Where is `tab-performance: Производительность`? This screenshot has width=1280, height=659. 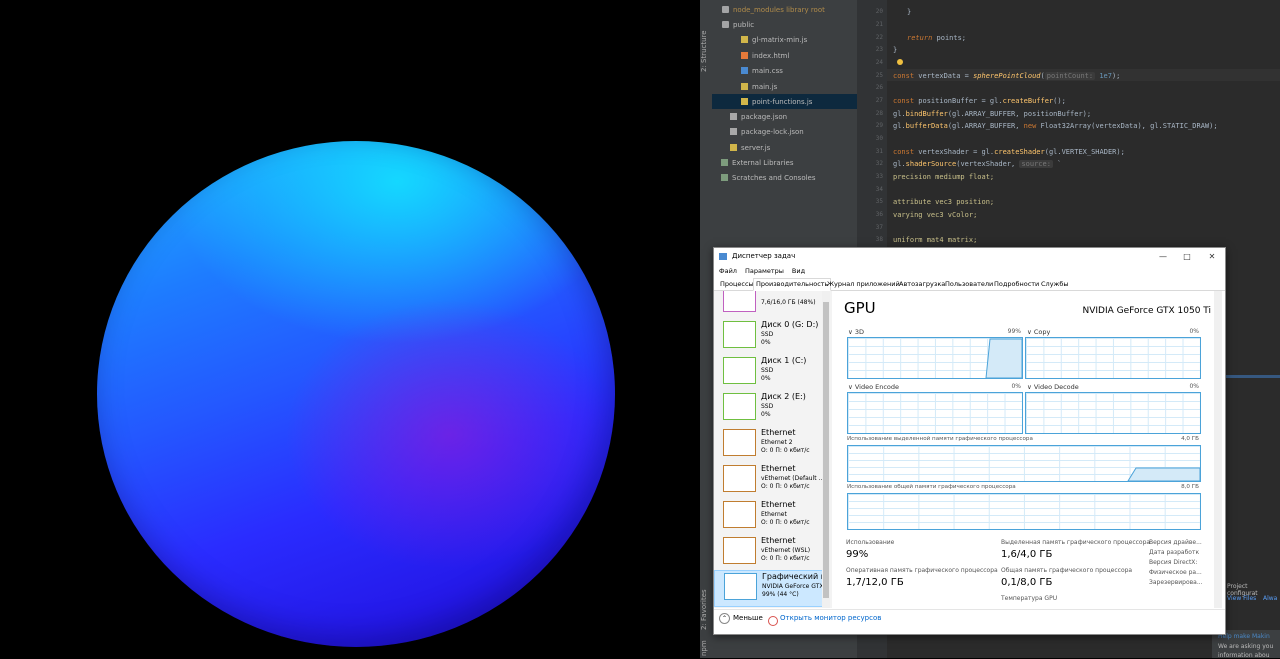 tab-performance: Производительность is located at coordinates (792, 284).